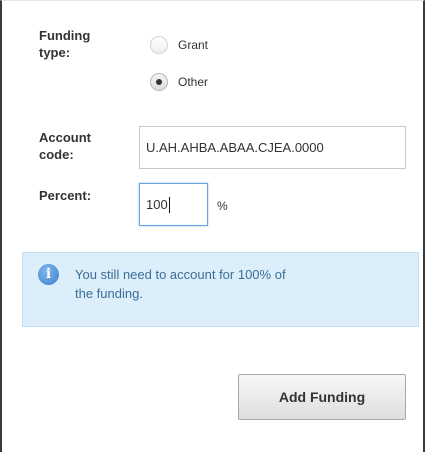 This screenshot has height=452, width=425. I want to click on radio-grant-button, so click(159, 45).